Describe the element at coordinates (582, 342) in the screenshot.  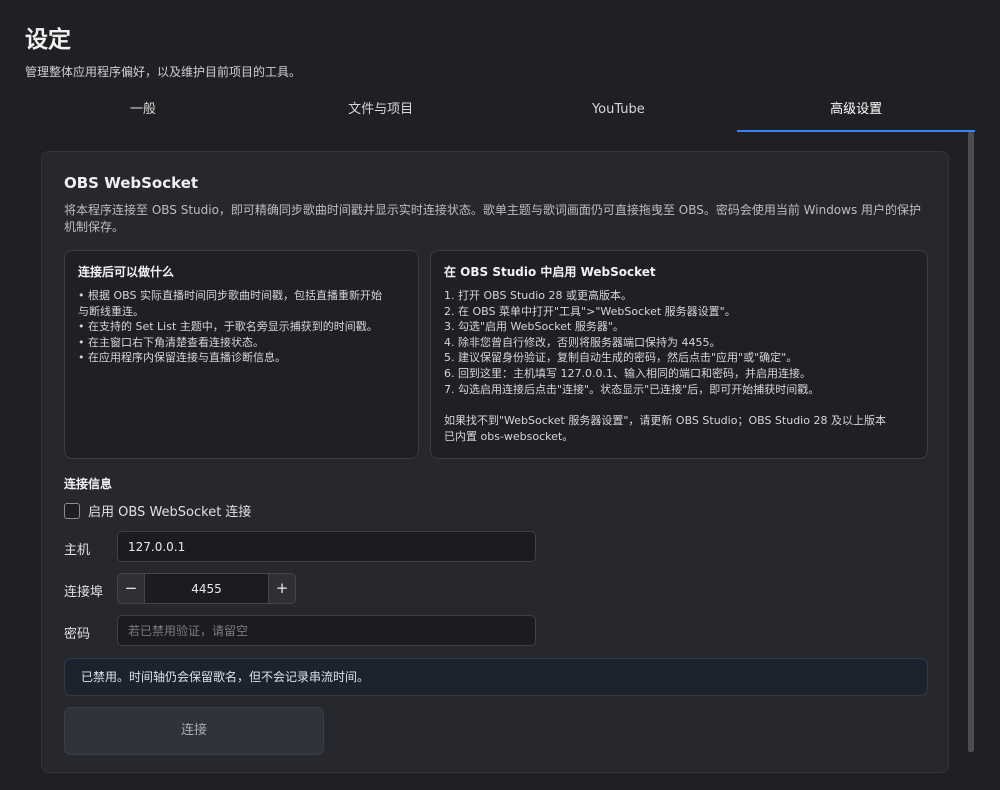
I see `setup-step: 4. 除非您曾自行修改，否则将服务器端口保持为 4455。` at that location.